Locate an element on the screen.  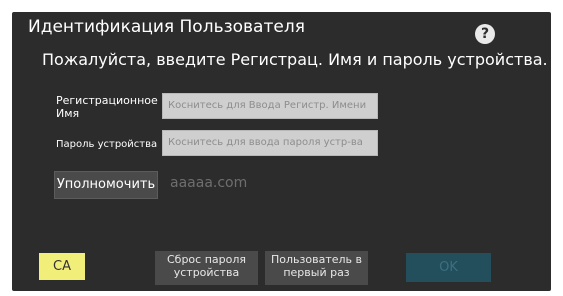
ok-button: OK is located at coordinates (448, 267).